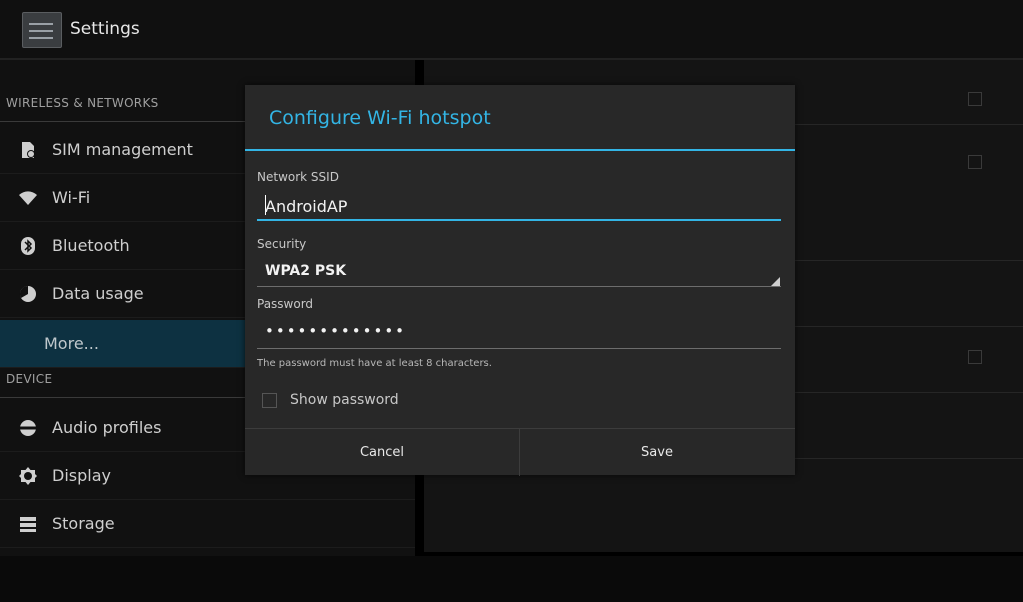  I want to click on sidebar-item-label: SIM management, so click(122, 149).